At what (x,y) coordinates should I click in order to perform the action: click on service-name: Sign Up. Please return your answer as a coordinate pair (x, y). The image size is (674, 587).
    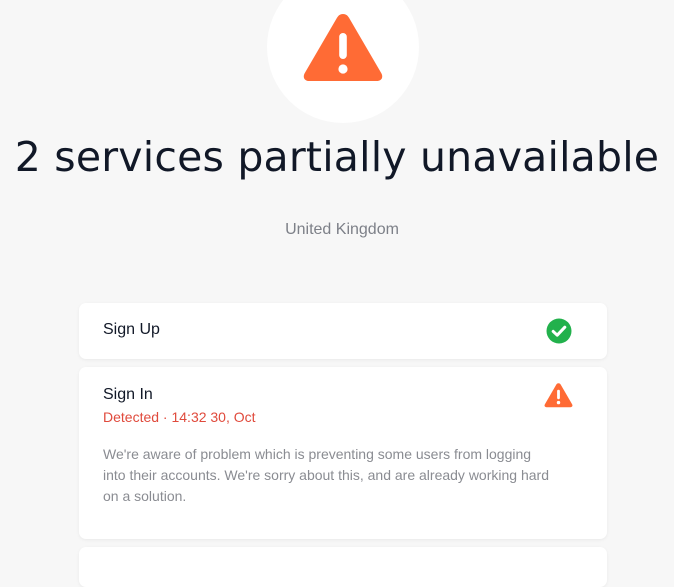
    Looking at the image, I should click on (131, 329).